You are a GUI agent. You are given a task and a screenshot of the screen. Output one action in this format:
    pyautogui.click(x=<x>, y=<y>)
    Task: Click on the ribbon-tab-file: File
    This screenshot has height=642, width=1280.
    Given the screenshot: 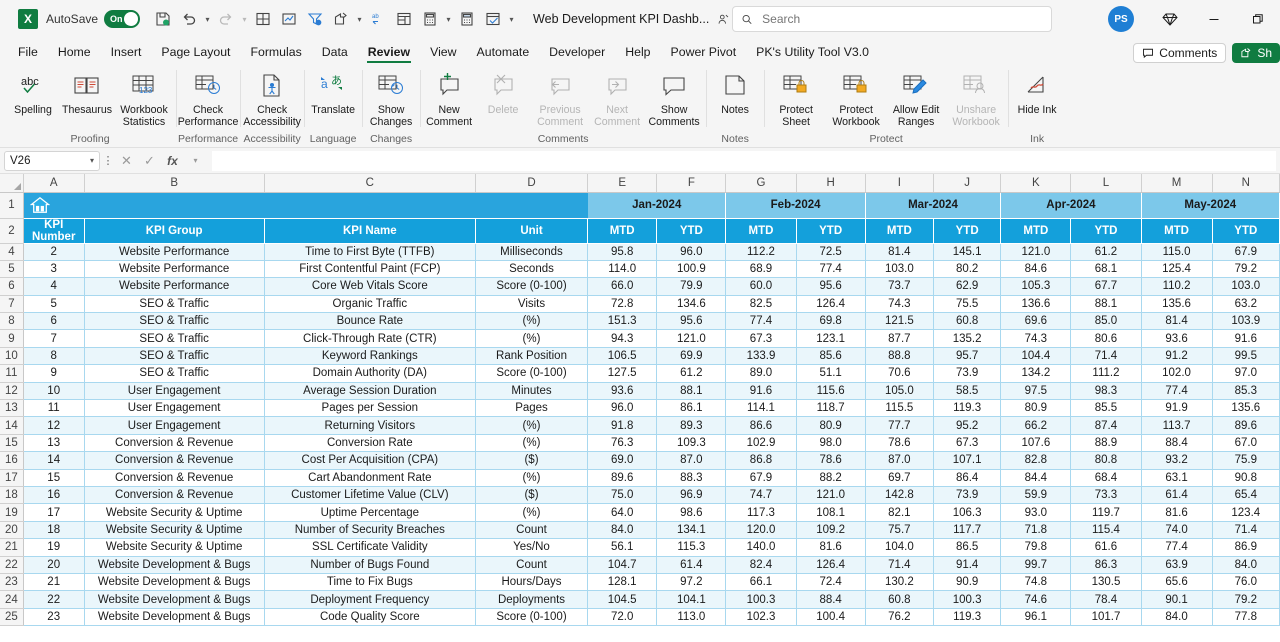 What is the action you would take?
    pyautogui.click(x=28, y=53)
    